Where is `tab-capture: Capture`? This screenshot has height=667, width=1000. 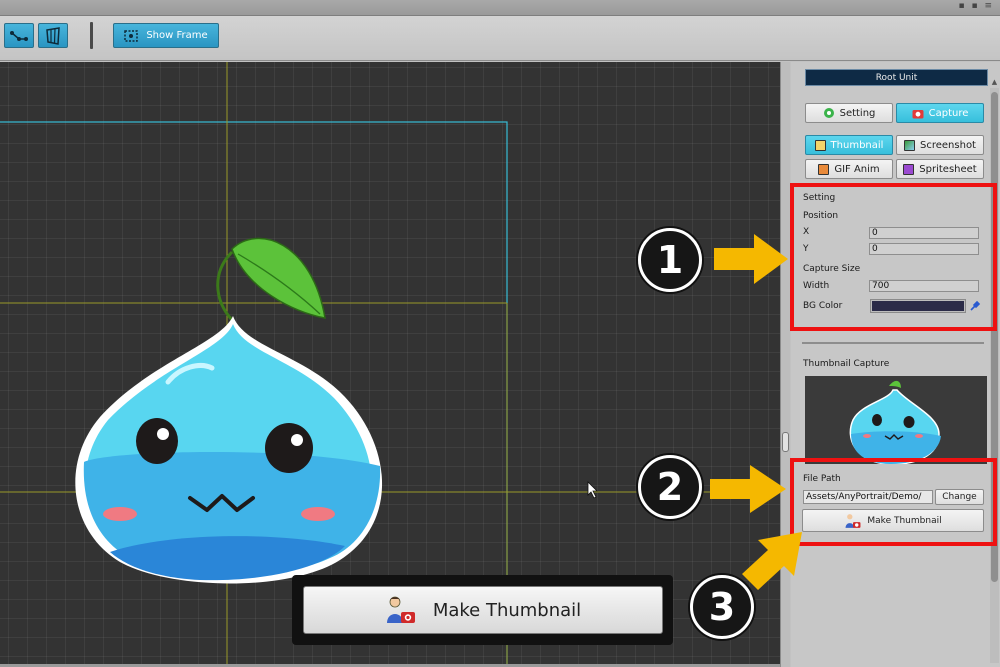 tab-capture: Capture is located at coordinates (940, 113).